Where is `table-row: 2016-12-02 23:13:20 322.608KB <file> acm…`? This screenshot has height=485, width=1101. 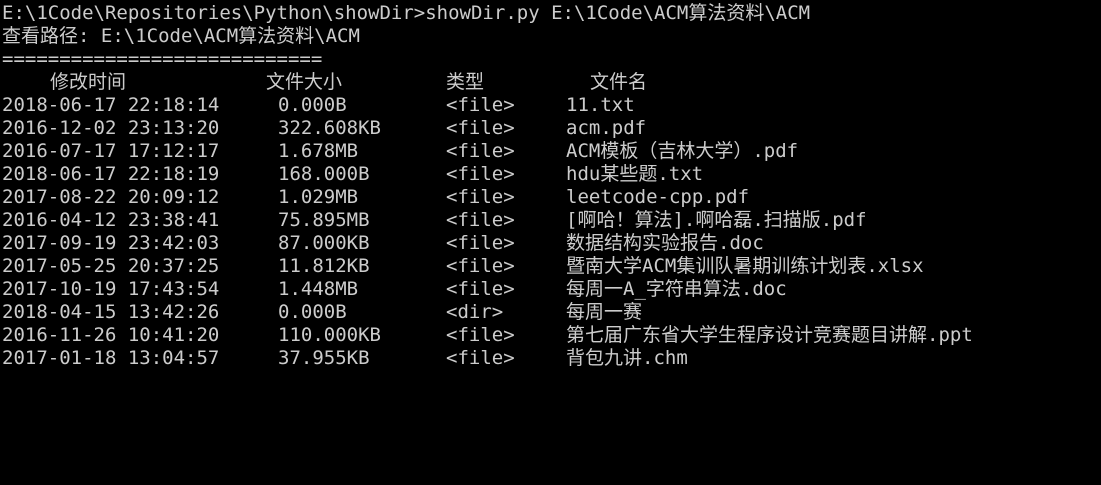 table-row: 2016-12-02 23:13:20 322.608KB <file> acm… is located at coordinates (551, 128).